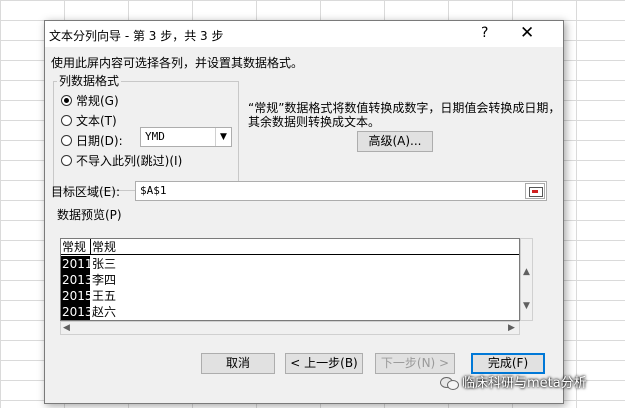 Image resolution: width=625 pixels, height=408 pixels. Describe the element at coordinates (97, 101) in the screenshot. I see `radio-general-label: 常规(G)` at that location.